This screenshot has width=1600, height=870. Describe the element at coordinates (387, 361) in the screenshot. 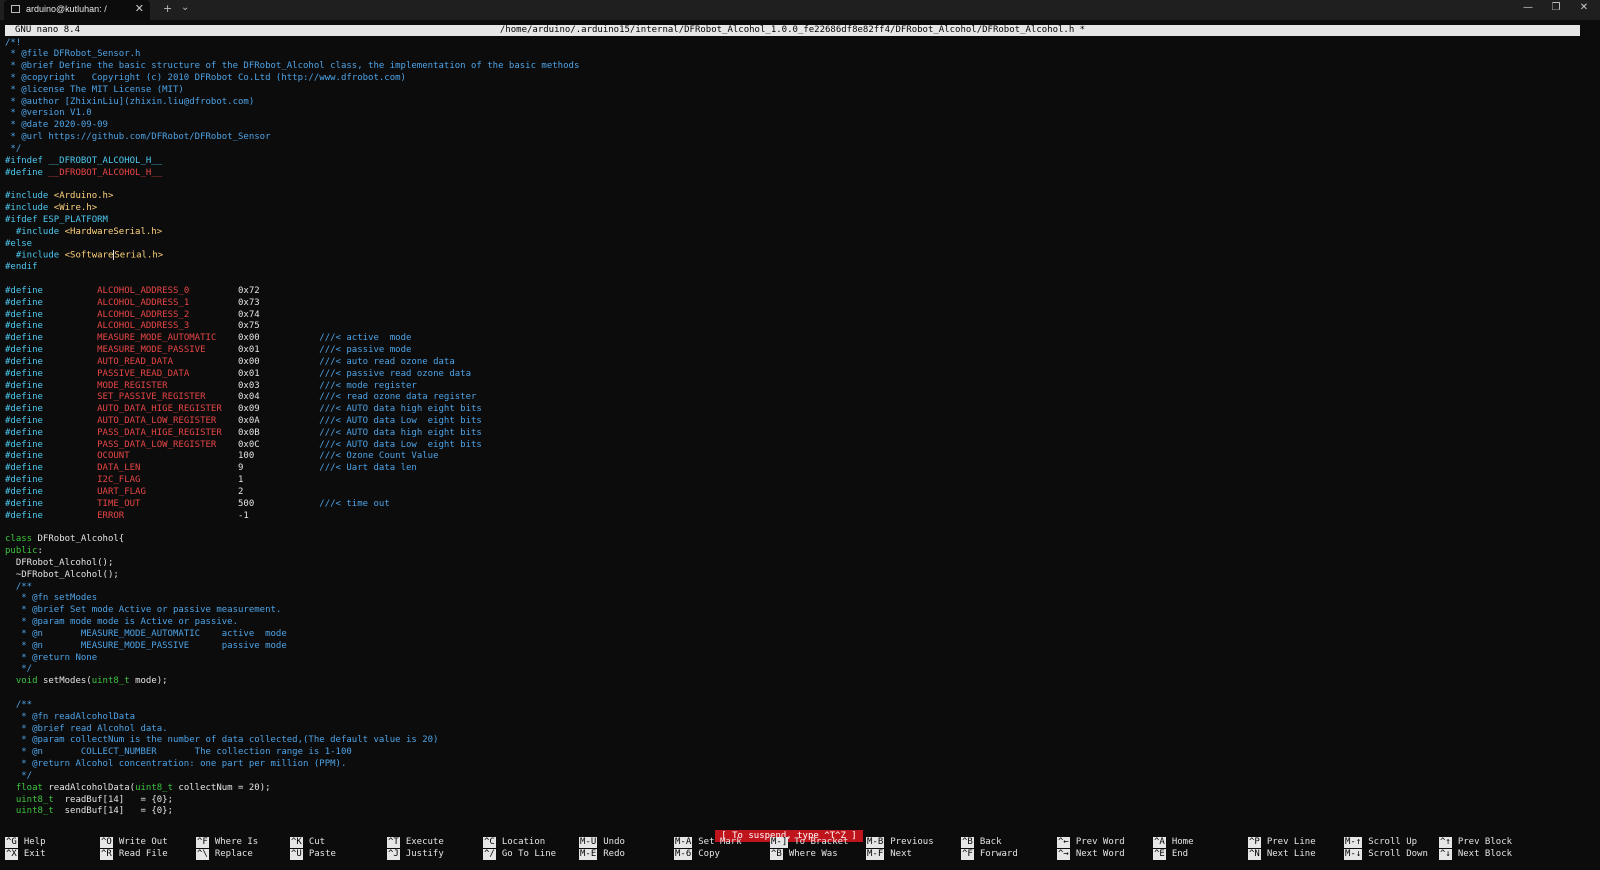

I see `comment: ///< auto read ozone data` at that location.